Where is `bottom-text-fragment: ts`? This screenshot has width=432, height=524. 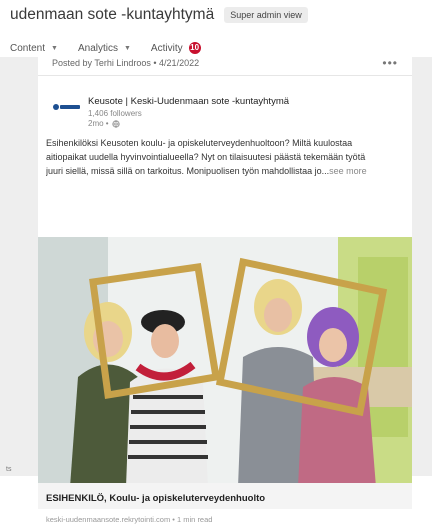 bottom-text-fragment: ts is located at coordinates (9, 469).